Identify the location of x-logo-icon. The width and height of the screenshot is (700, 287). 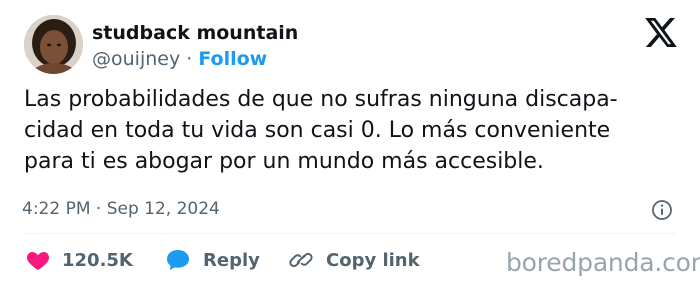
(661, 32).